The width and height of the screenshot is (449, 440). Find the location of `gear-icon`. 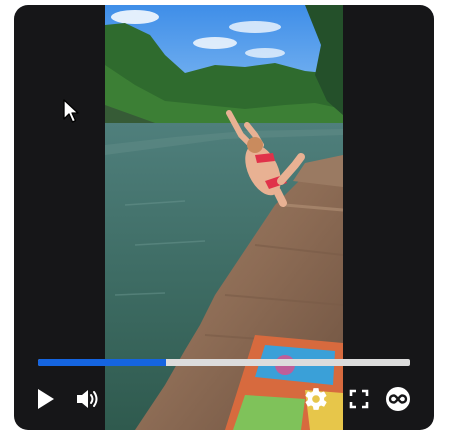

gear-icon is located at coordinates (316, 399).